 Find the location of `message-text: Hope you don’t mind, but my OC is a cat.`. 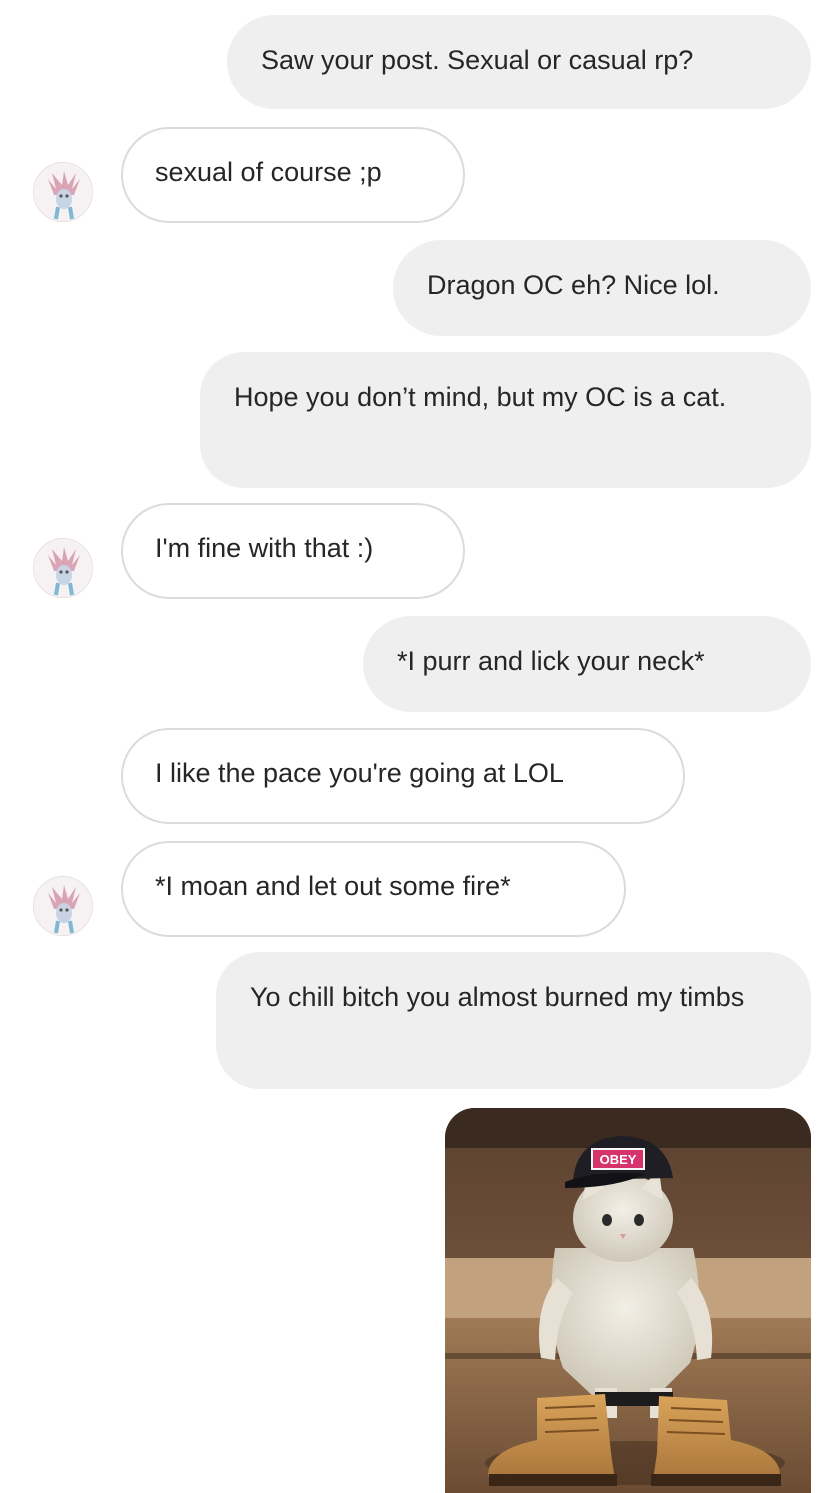

message-text: Hope you don’t mind, but my OC is a cat. is located at coordinates (480, 397).